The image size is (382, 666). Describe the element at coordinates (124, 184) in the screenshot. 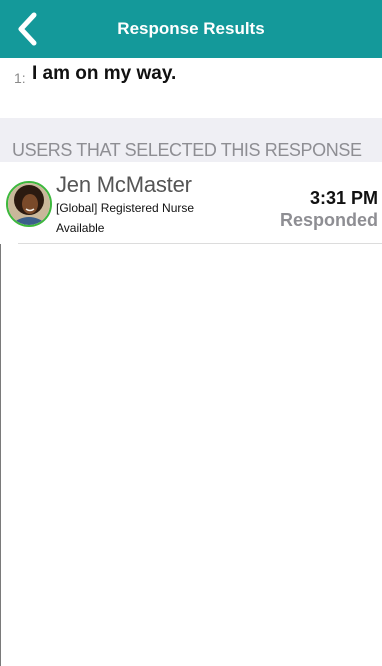

I see `user-name: Jen McMaster` at that location.